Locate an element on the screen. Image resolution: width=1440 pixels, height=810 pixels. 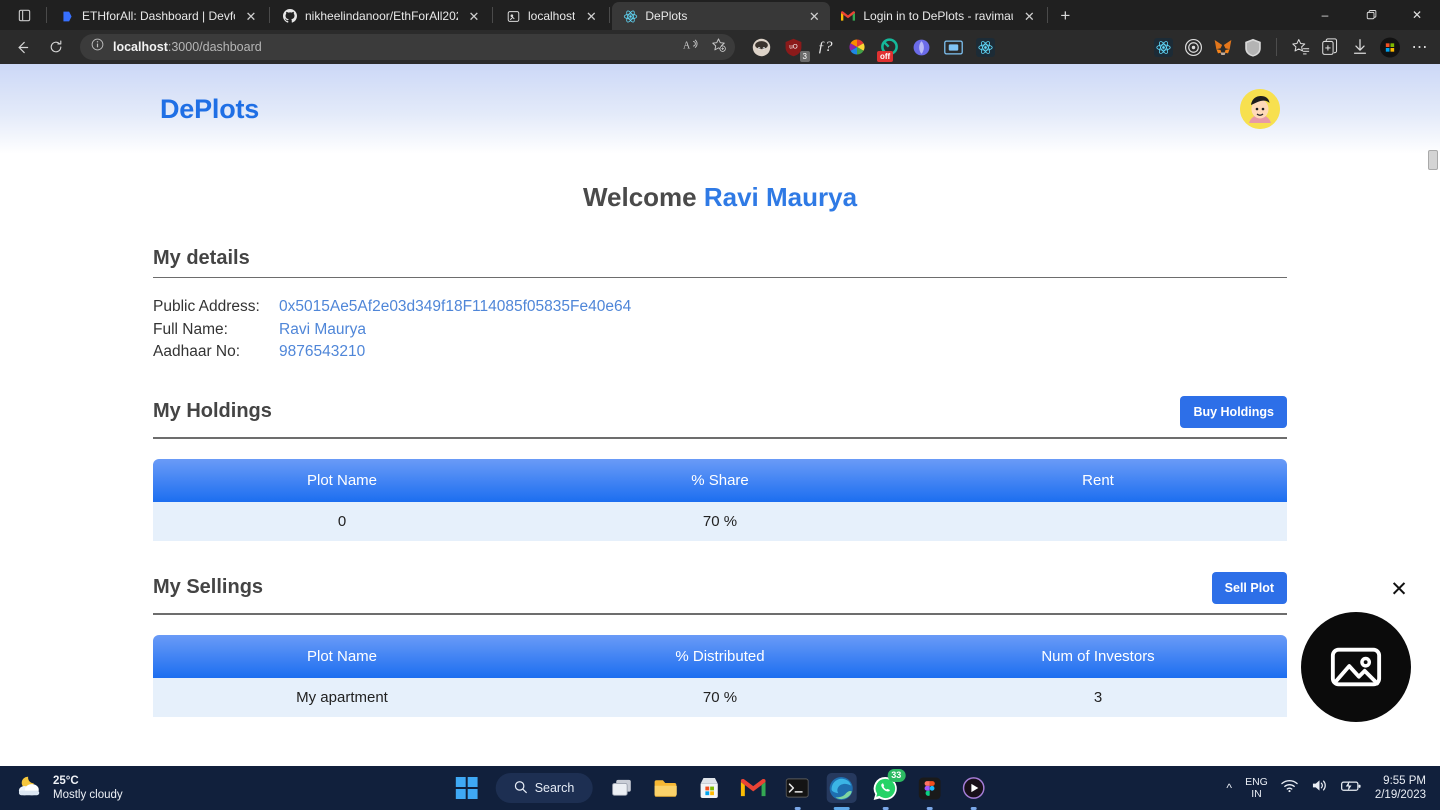
sell-plot-button: Sell Plot is located at coordinates (1249, 587).